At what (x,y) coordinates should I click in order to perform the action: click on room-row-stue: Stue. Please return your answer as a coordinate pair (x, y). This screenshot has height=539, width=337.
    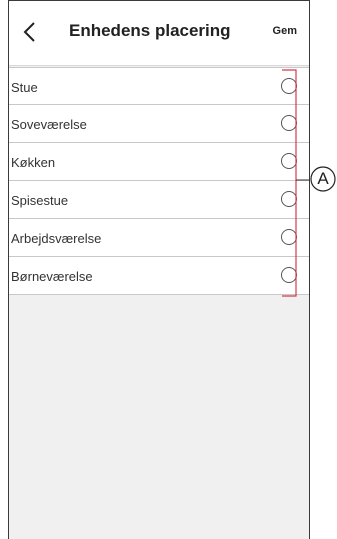
    Looking at the image, I should click on (159, 86).